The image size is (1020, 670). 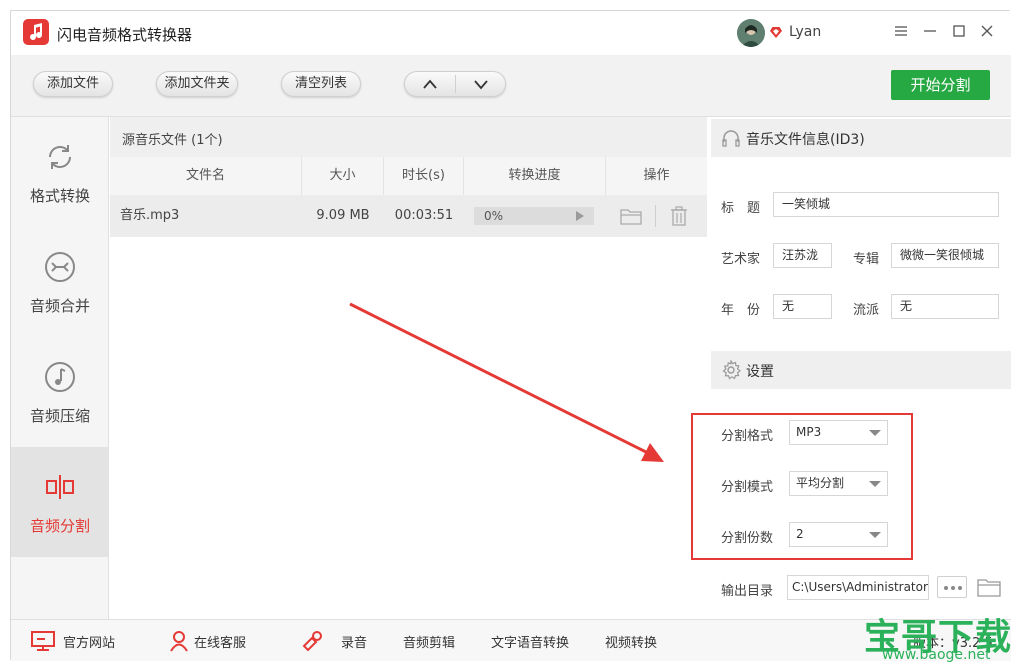 What do you see at coordinates (940, 85) in the screenshot?
I see `start-split-button: 开始分割` at bounding box center [940, 85].